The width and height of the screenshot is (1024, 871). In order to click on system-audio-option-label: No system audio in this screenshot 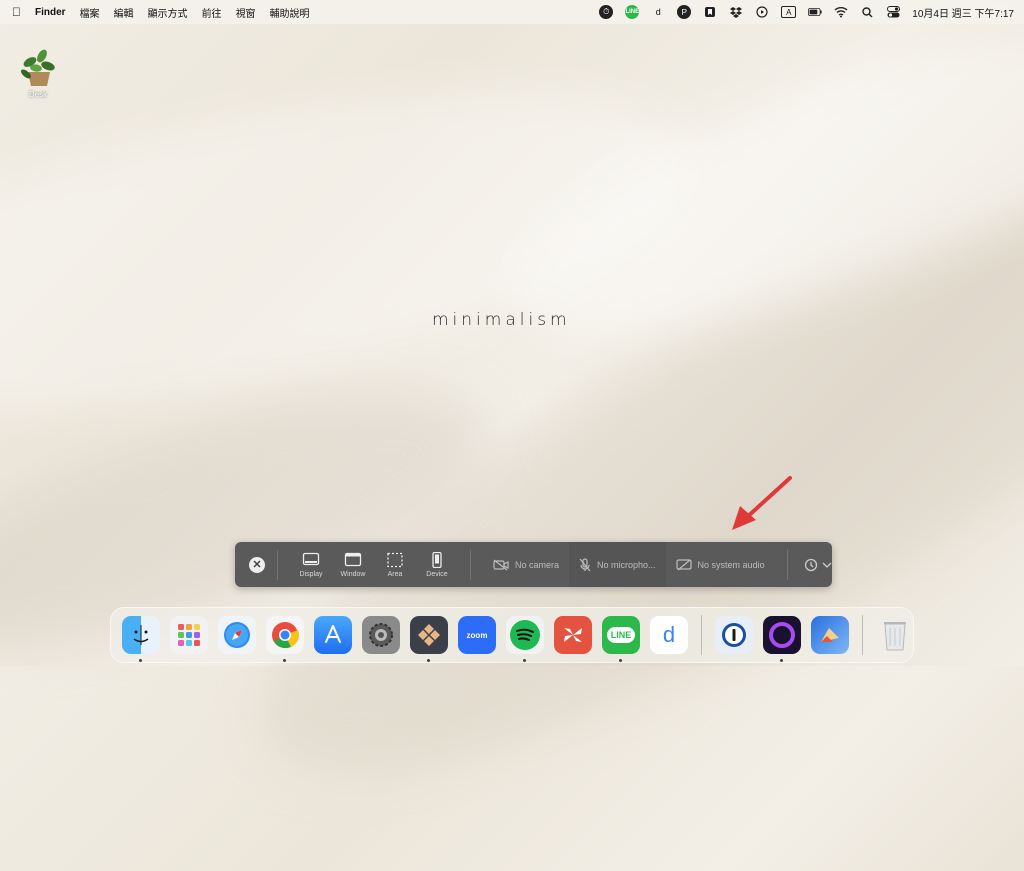, I will do `click(731, 564)`.